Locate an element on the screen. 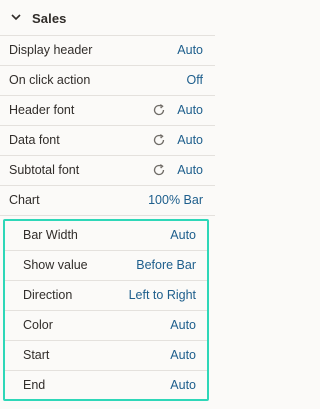 The width and height of the screenshot is (320, 409). property-value: 100% Bar is located at coordinates (175, 200).